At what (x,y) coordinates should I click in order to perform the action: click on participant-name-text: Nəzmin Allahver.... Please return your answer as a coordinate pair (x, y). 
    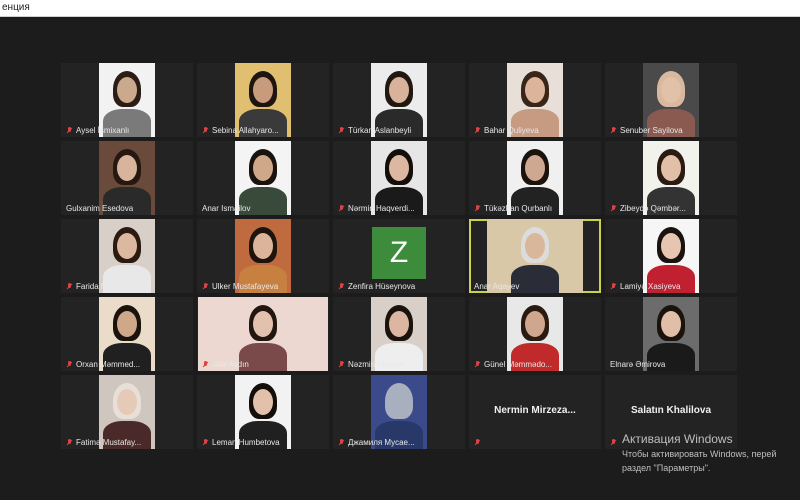
    Looking at the image, I should click on (380, 364).